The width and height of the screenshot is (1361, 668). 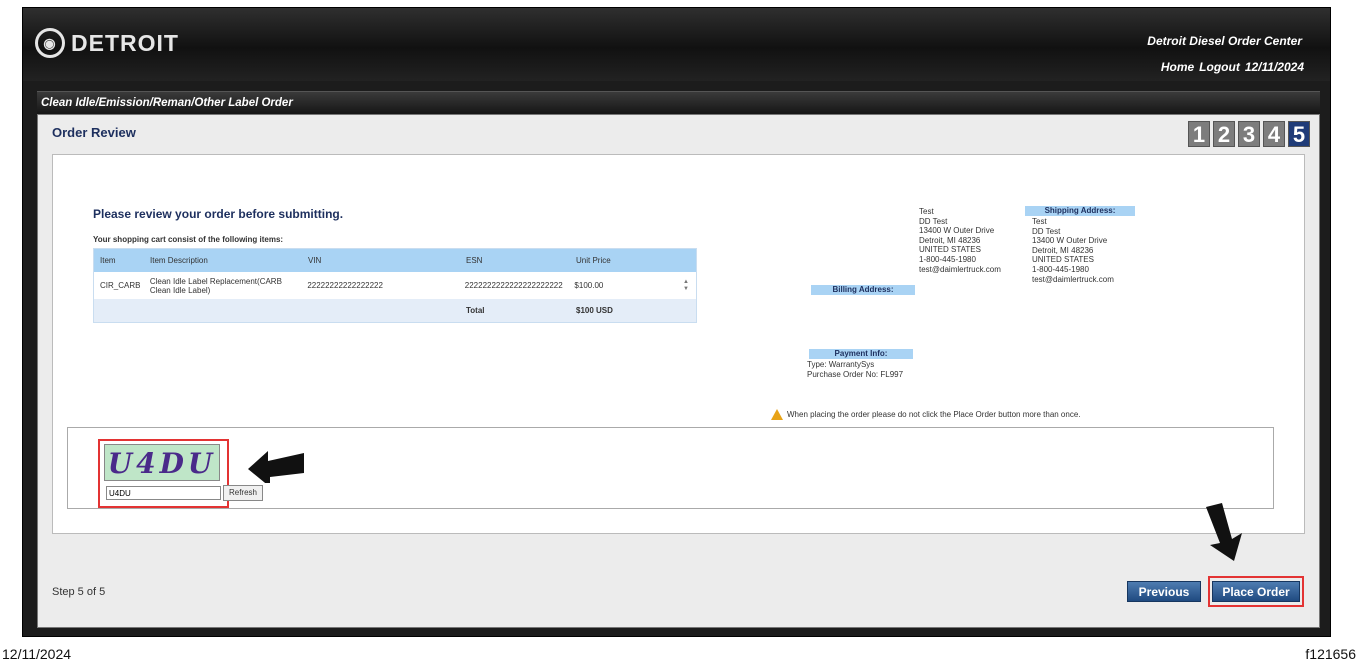 I want to click on captcha-input, so click(x=163, y=493).